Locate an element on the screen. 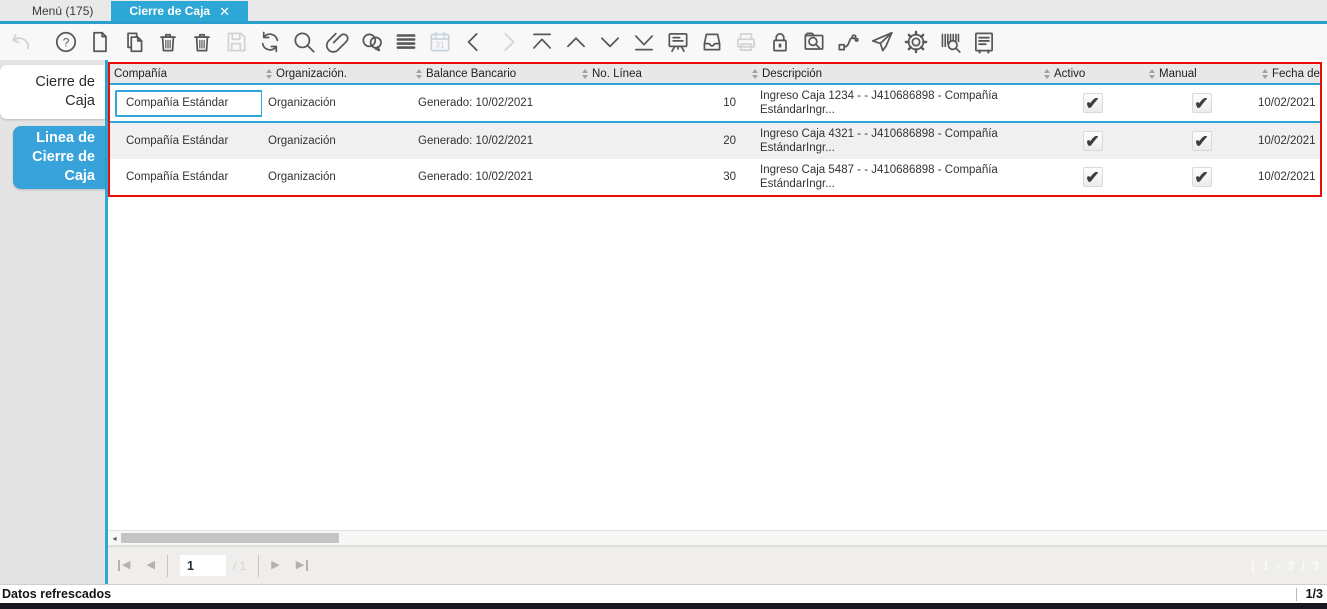 This screenshot has width=1327, height=609. horizontal-scrollbar: ◂ is located at coordinates (717, 538).